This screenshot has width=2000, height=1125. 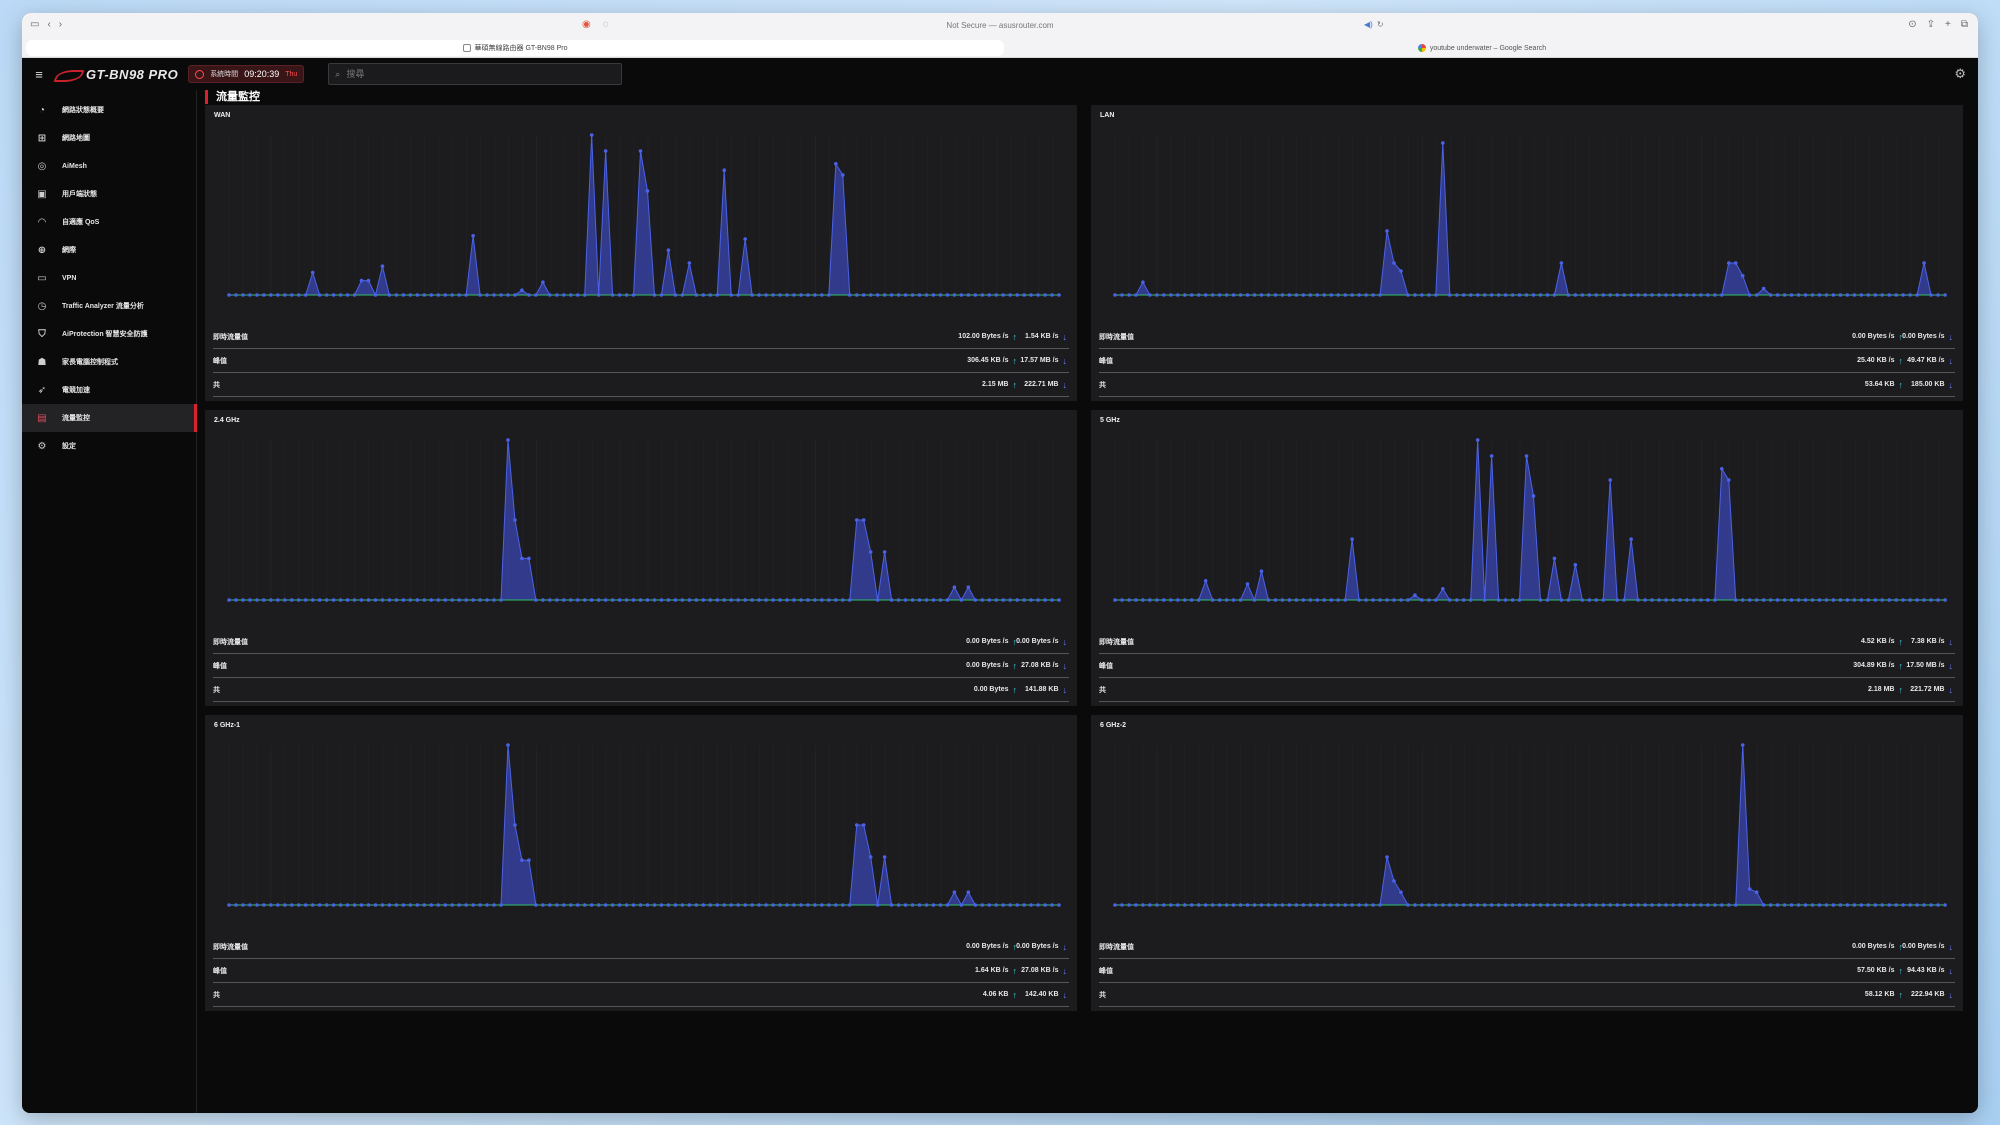 What do you see at coordinates (109, 222) in the screenshot?
I see `sidebar-item: ◠ 自適應 QoS` at bounding box center [109, 222].